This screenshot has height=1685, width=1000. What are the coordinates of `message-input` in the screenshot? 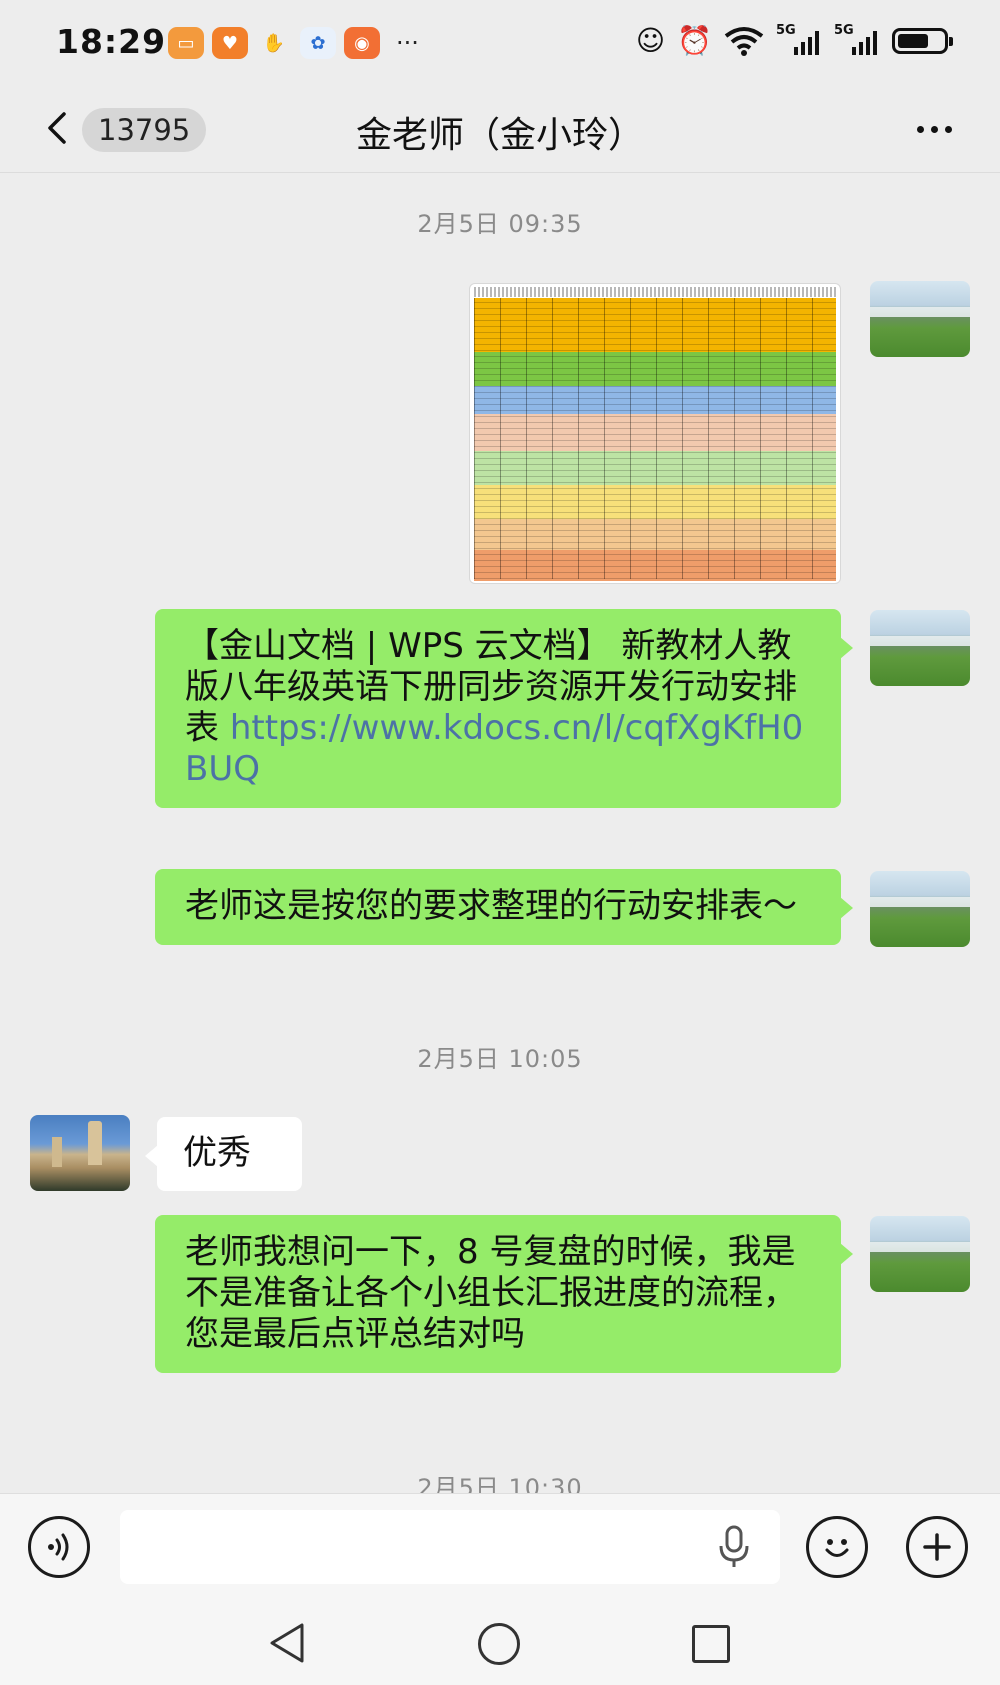 It's located at (450, 1547).